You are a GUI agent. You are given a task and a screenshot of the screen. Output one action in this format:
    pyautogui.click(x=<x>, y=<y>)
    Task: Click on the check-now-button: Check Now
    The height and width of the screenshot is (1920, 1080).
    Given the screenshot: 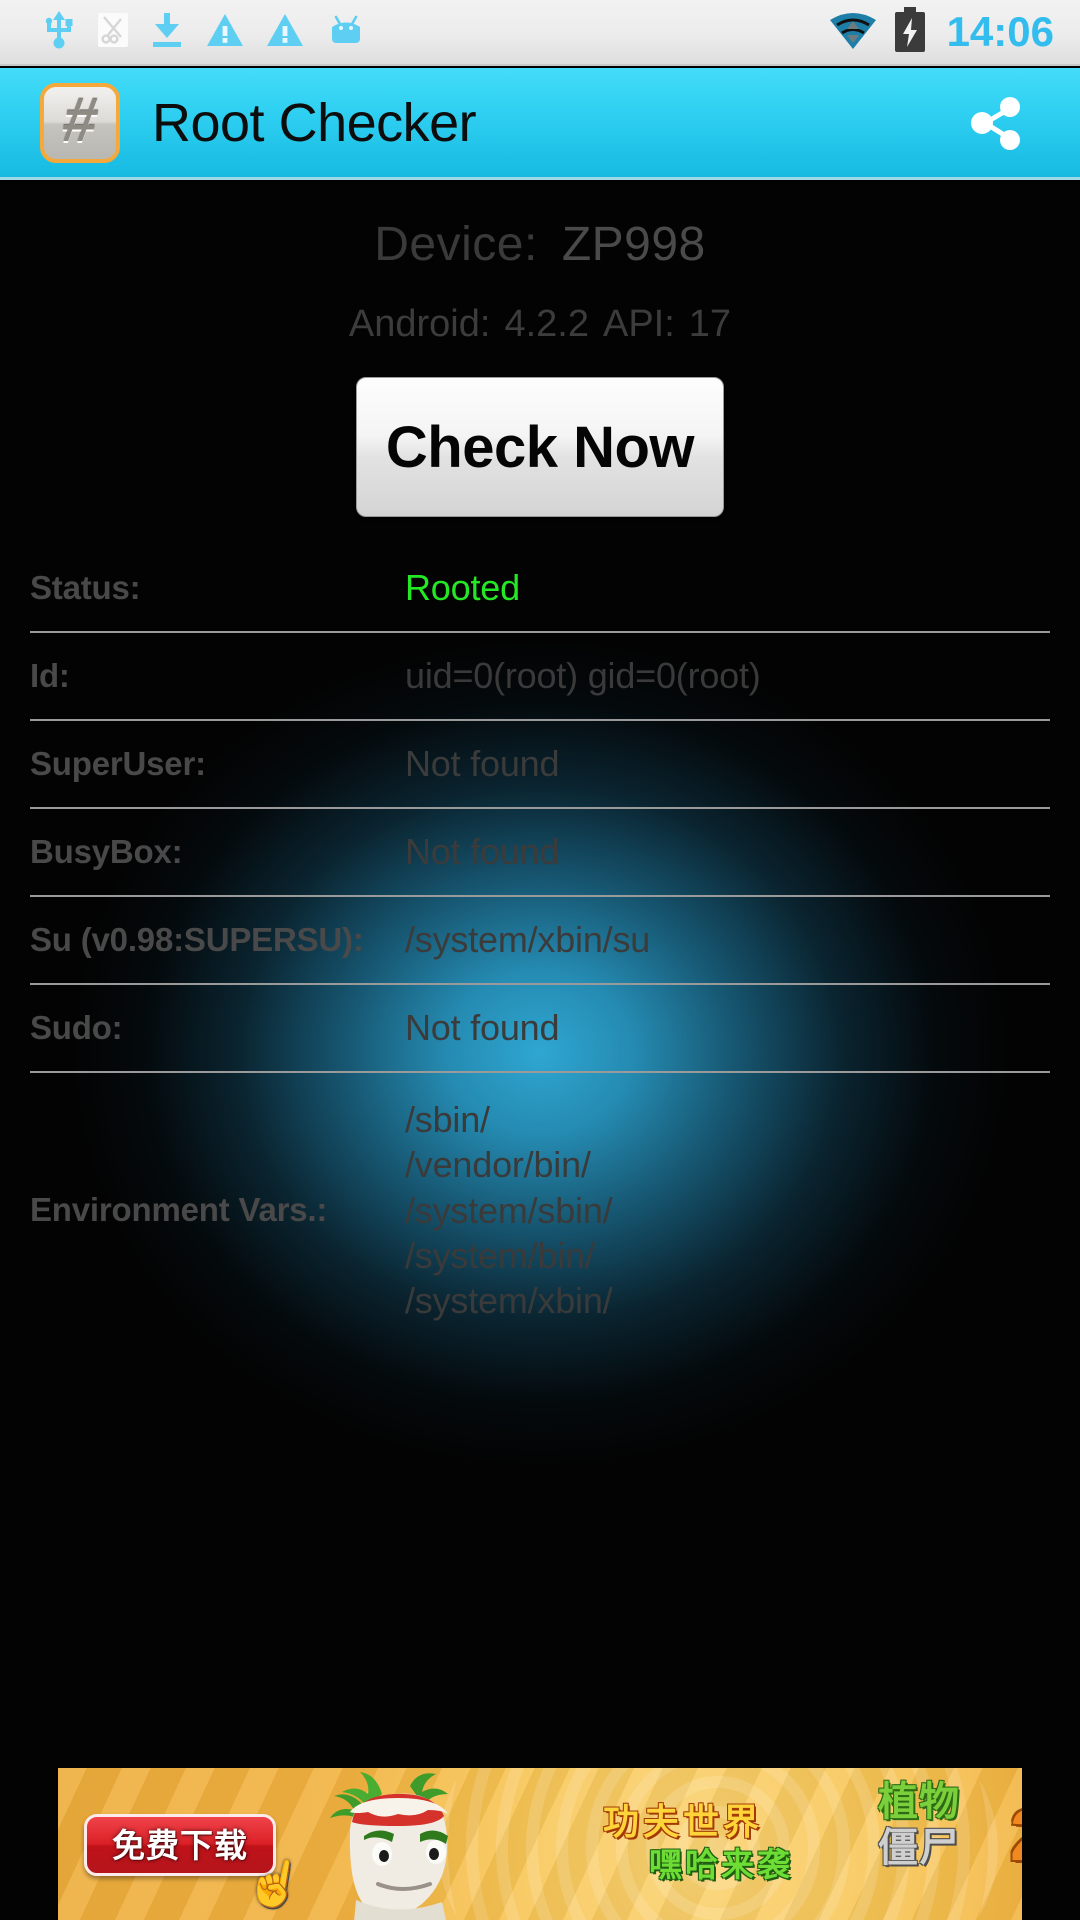 What is the action you would take?
    pyautogui.click(x=540, y=447)
    